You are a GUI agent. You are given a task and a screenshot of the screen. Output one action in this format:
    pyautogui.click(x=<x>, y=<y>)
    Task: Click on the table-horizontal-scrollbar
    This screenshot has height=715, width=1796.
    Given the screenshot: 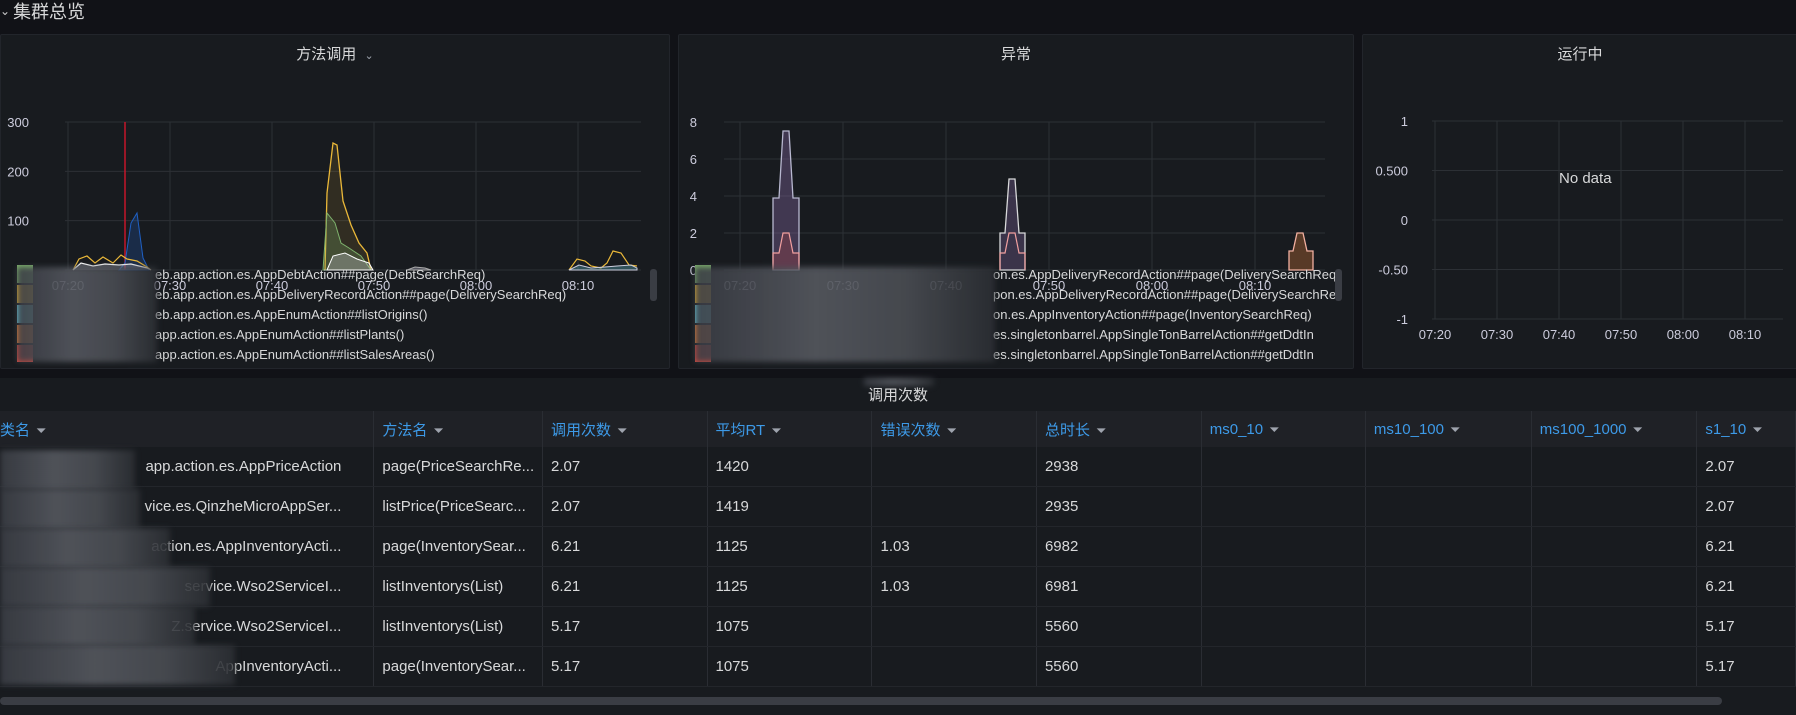 What is the action you would take?
    pyautogui.click(x=861, y=701)
    